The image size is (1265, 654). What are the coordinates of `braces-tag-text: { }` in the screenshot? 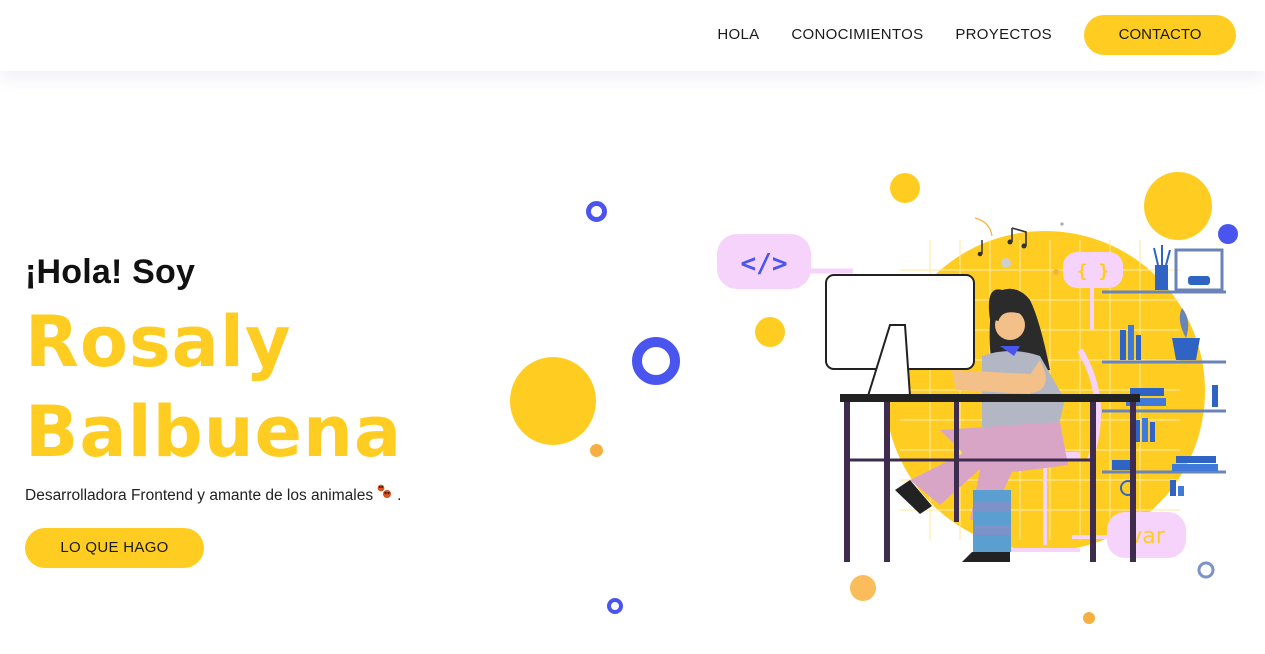 It's located at (1093, 271).